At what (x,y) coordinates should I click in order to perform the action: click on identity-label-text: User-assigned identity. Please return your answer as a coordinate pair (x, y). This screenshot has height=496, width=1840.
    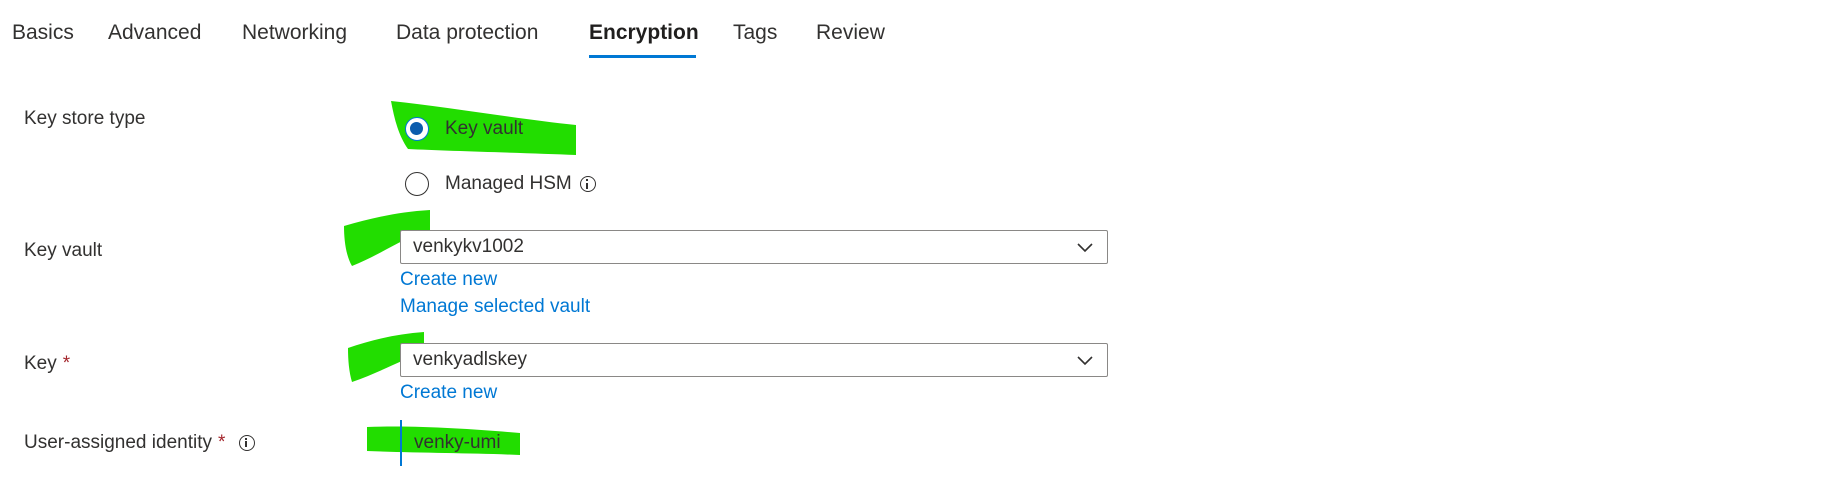
    Looking at the image, I should click on (118, 442).